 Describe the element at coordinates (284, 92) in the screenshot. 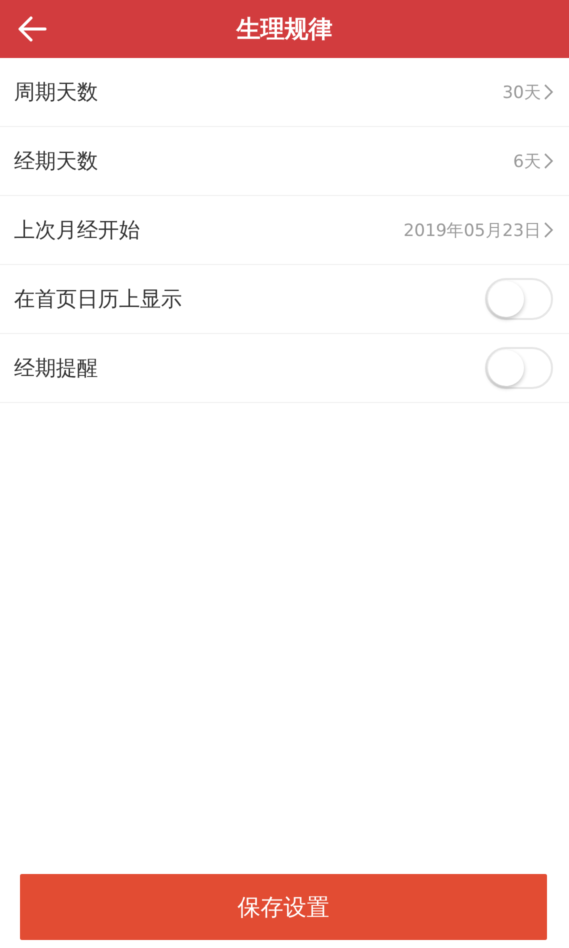

I see `settings-row: 周期天数 30天` at that location.